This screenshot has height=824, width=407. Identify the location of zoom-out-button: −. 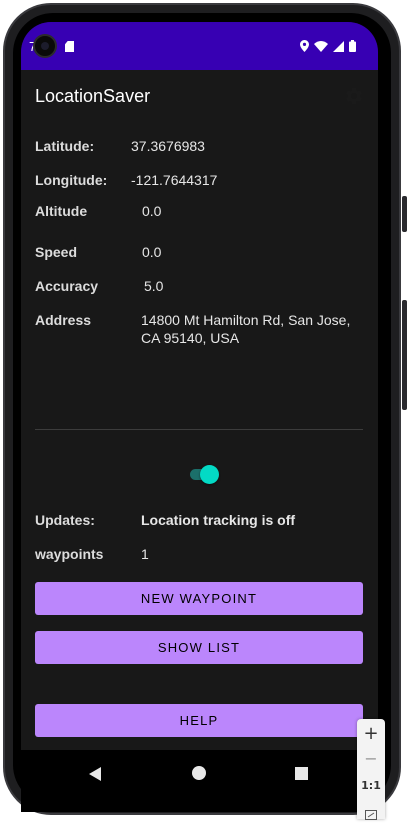
(371, 758).